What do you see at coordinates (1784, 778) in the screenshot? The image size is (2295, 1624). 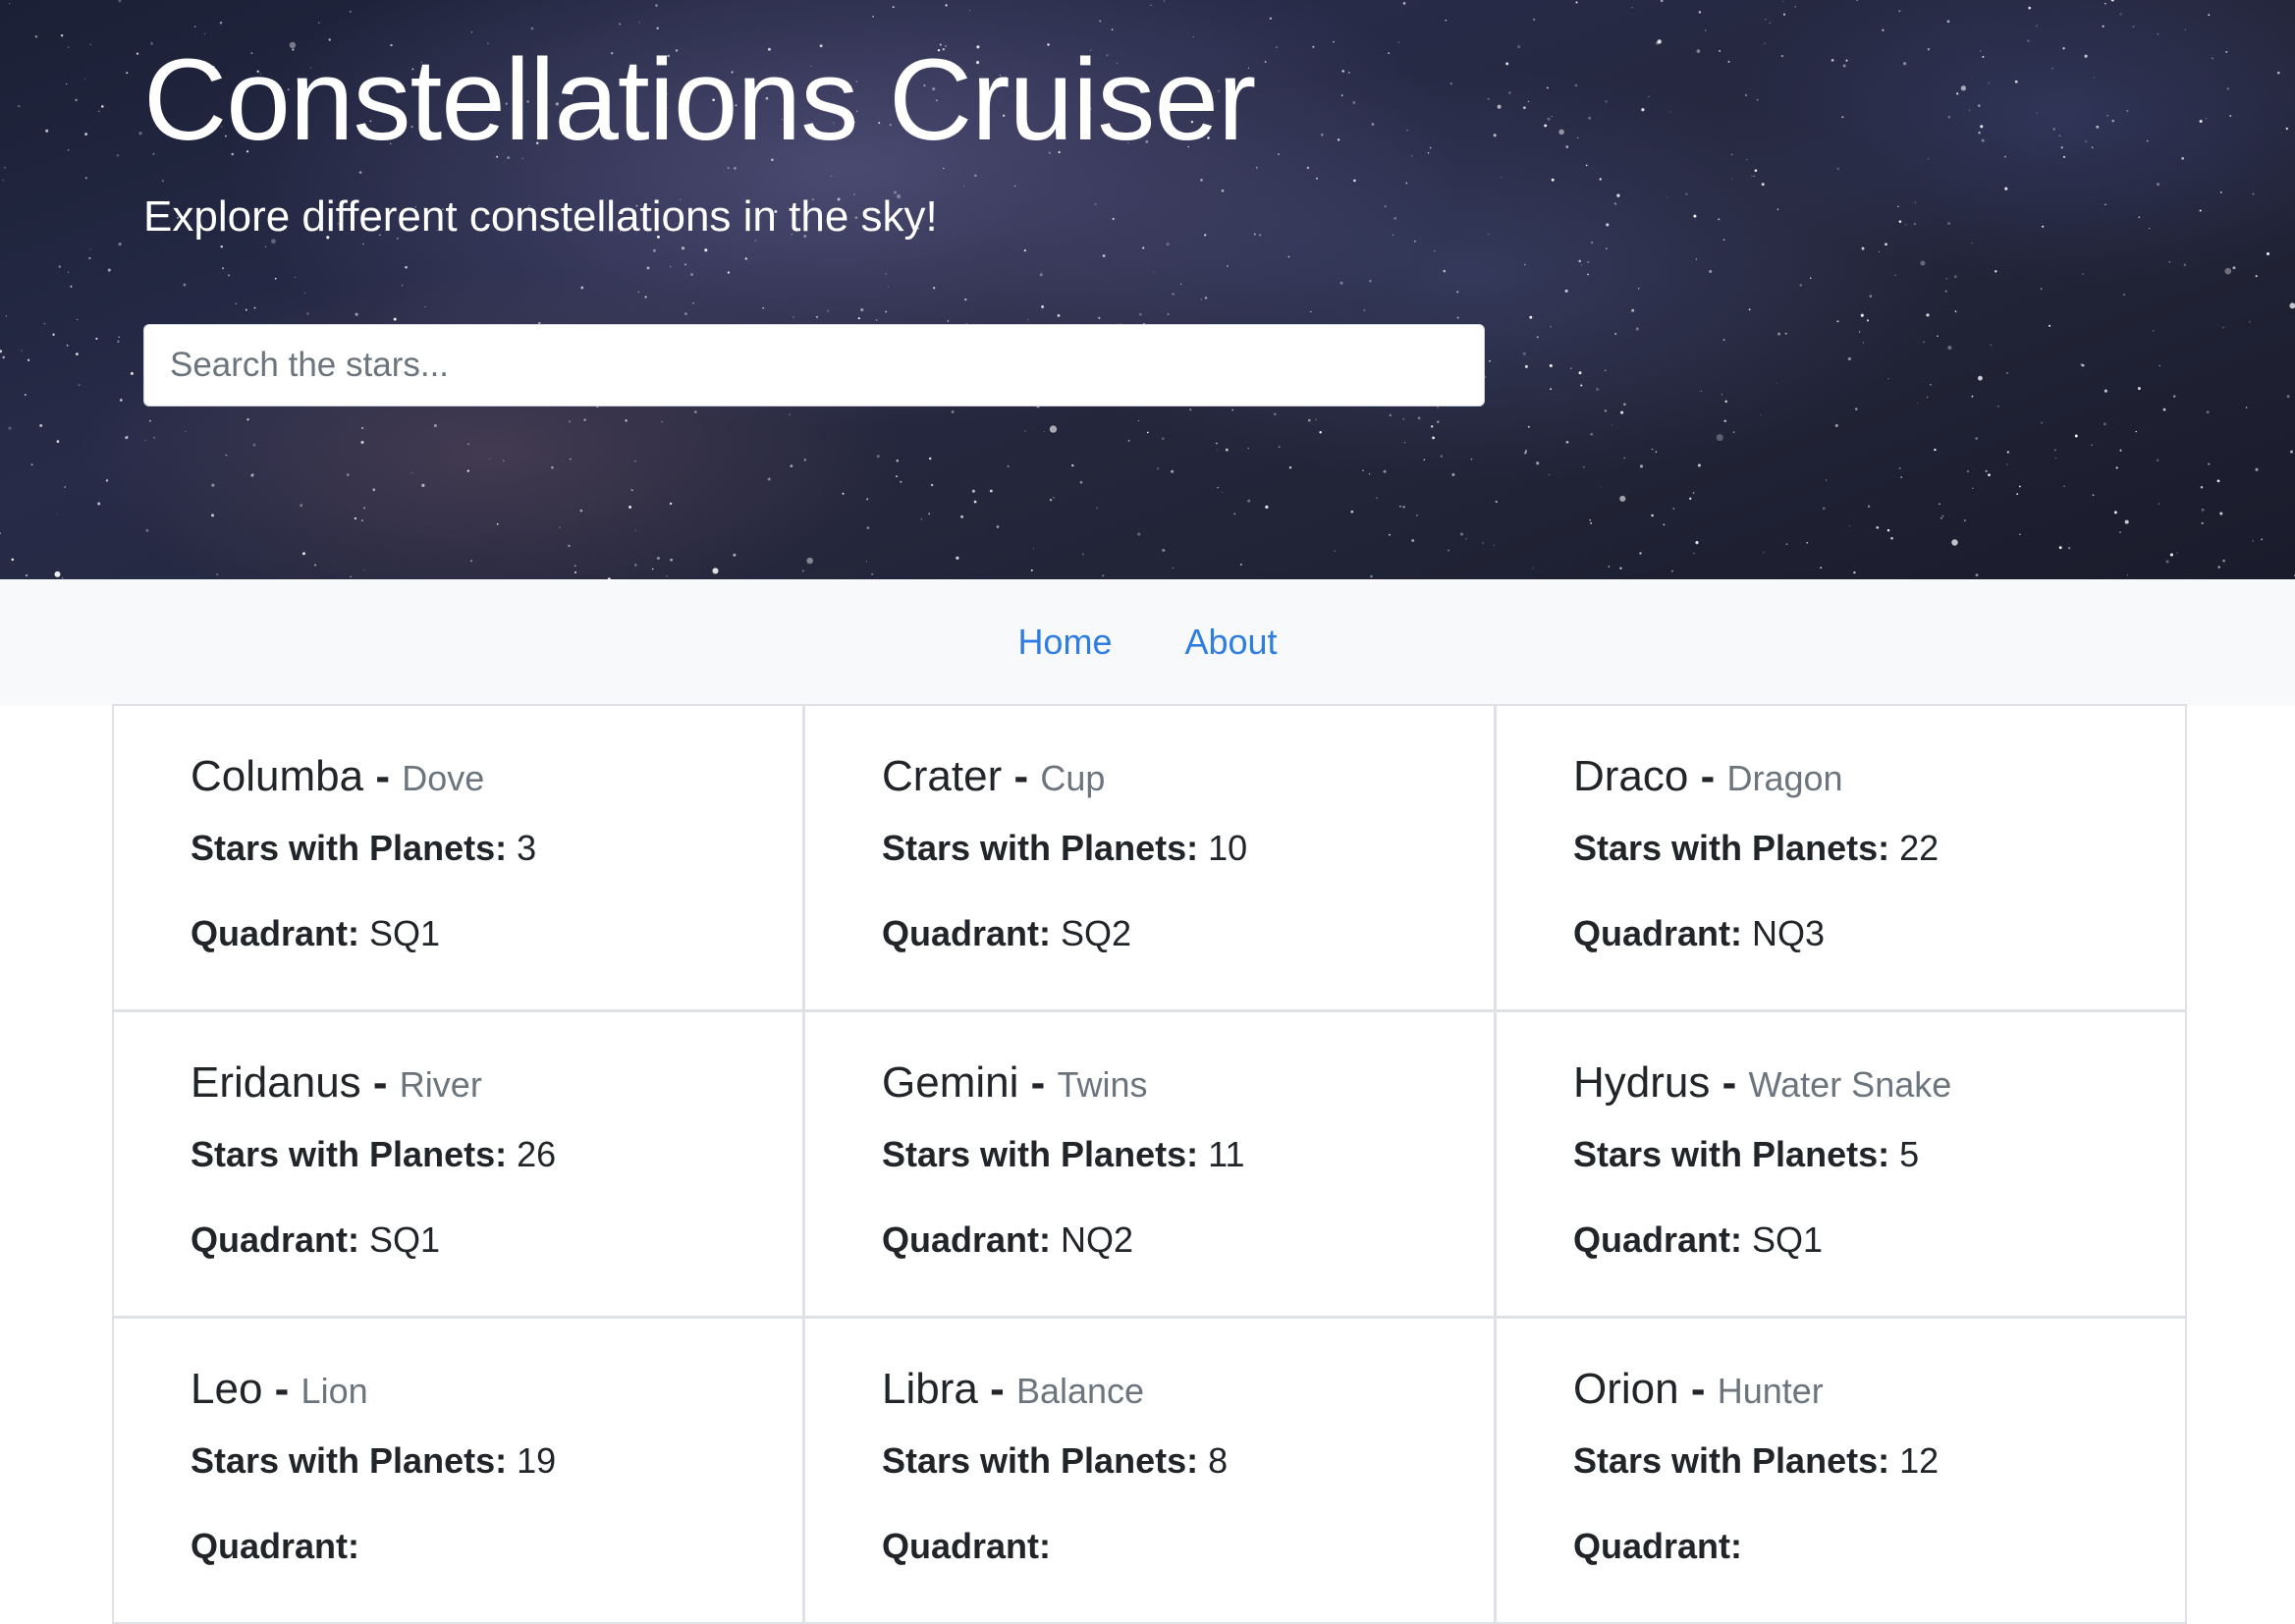 I see `constellation-meaning: Dragon` at bounding box center [1784, 778].